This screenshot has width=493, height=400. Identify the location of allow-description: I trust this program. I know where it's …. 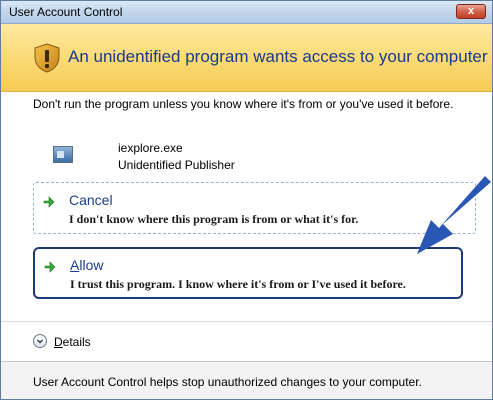
(238, 284).